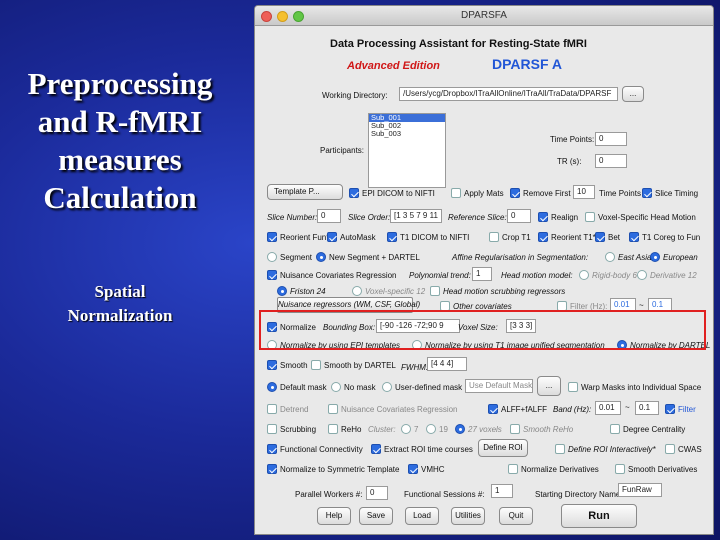  What do you see at coordinates (640, 490) in the screenshot?
I see `starting-directory-field: FunRaw` at bounding box center [640, 490].